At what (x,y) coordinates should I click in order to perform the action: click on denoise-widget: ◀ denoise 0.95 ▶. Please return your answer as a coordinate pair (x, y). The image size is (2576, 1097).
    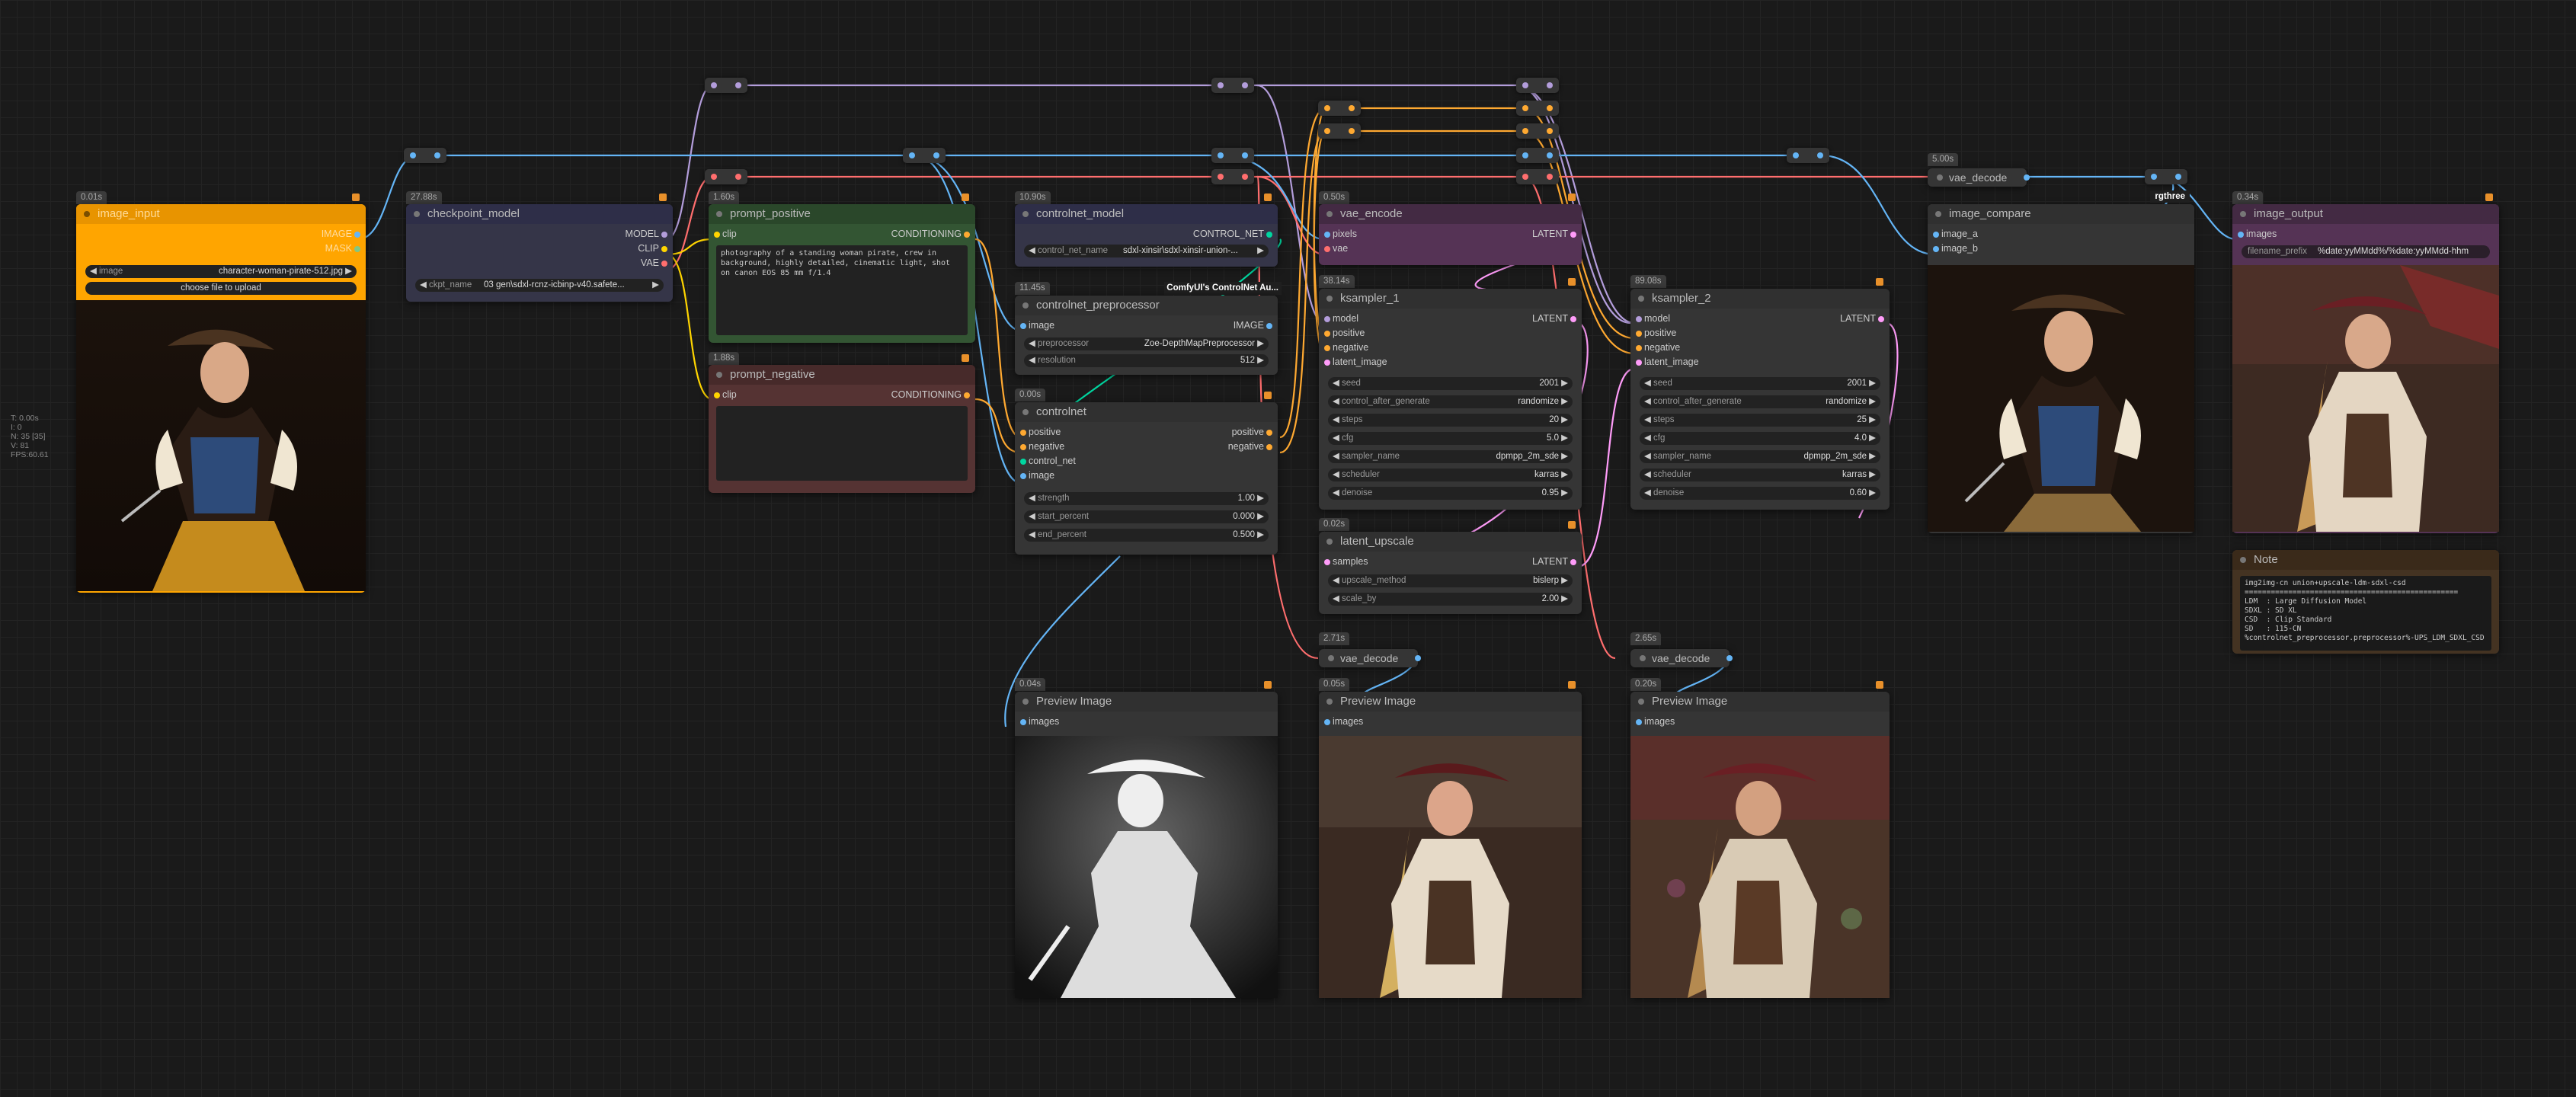
    Looking at the image, I should click on (1450, 493).